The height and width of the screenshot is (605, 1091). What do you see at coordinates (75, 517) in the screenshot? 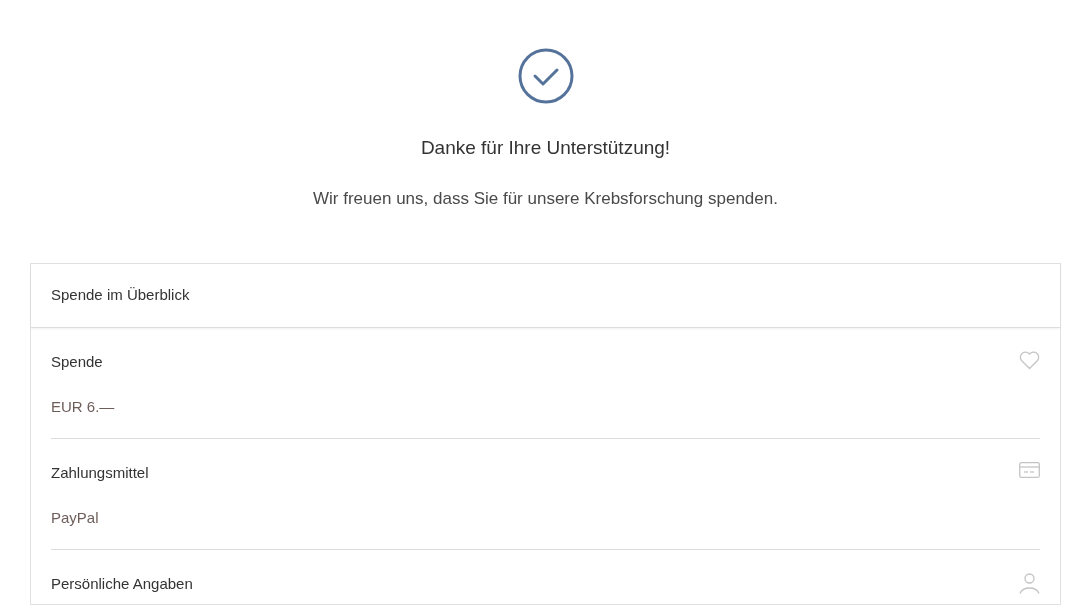
I see `section-value: PayPal` at bounding box center [75, 517].